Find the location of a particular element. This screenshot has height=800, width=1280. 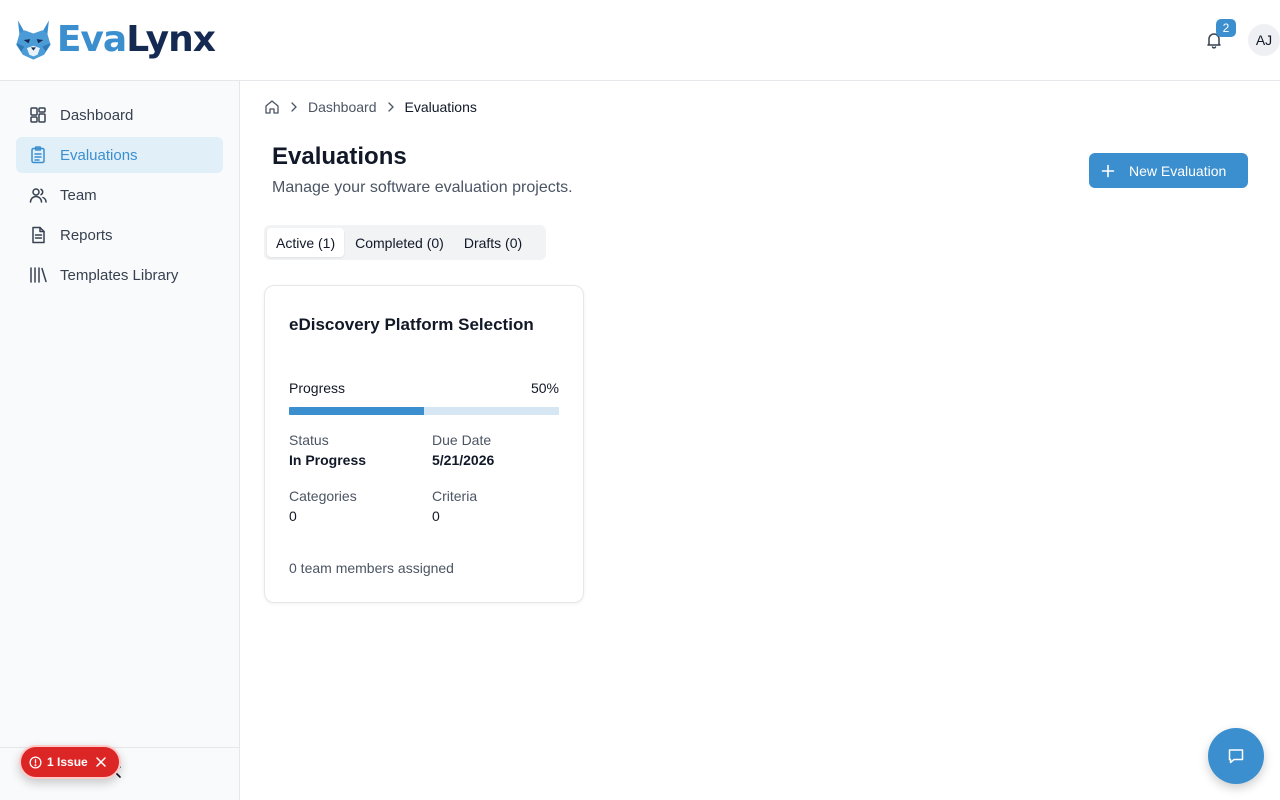

app-logo: EvaLynx is located at coordinates (112, 40).